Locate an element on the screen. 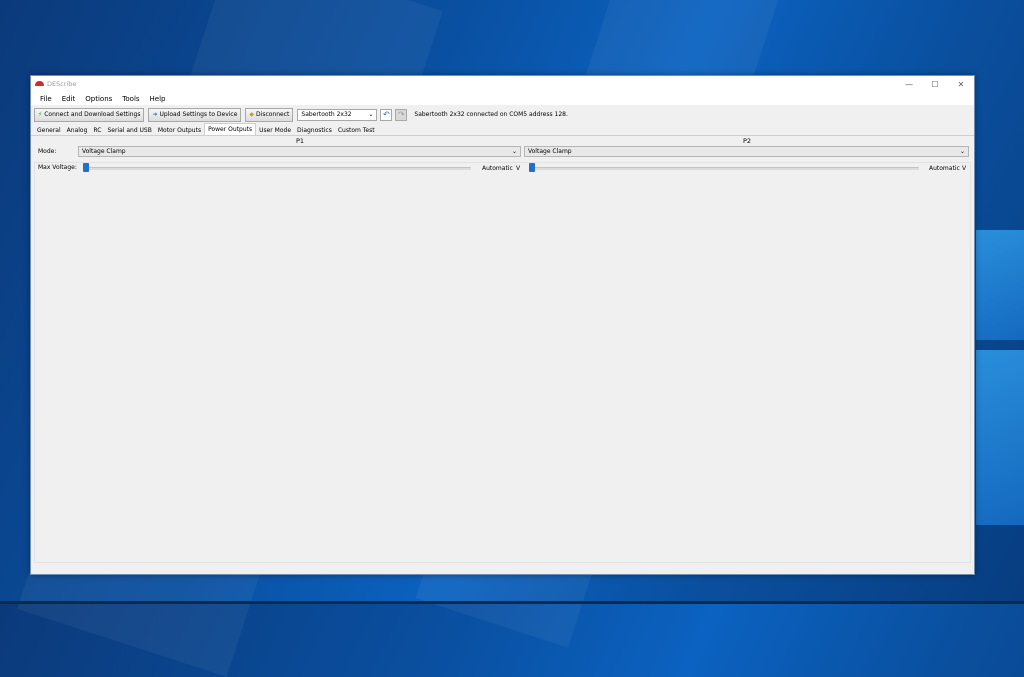 Image resolution: width=1024 pixels, height=677 pixels. maximize-button: ☐ is located at coordinates (935, 84).